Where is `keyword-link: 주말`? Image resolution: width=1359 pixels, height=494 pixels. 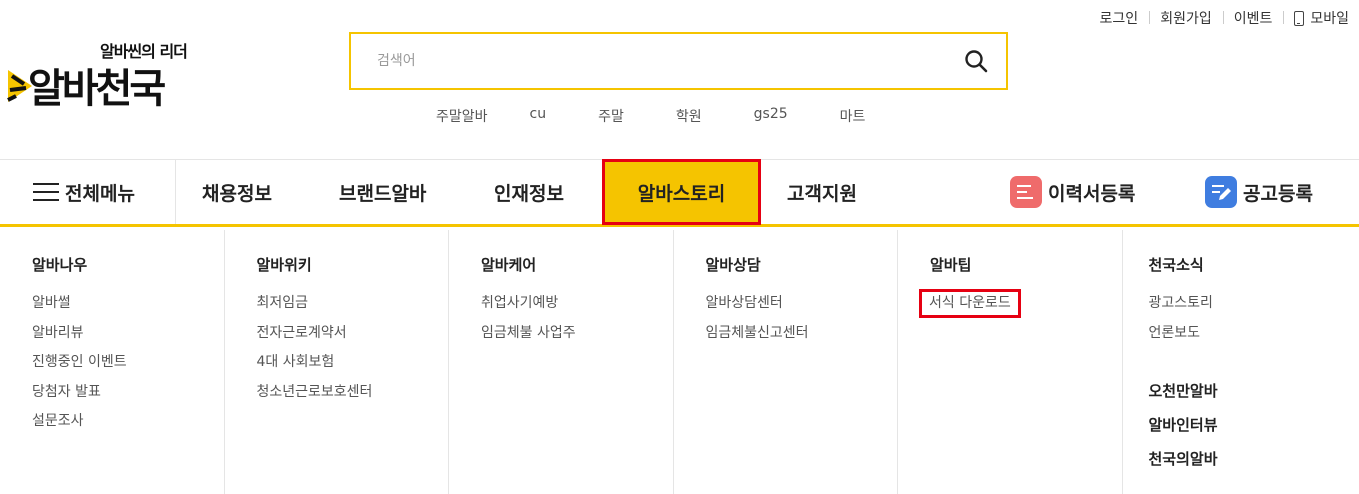
keyword-link: 주말 is located at coordinates (611, 116).